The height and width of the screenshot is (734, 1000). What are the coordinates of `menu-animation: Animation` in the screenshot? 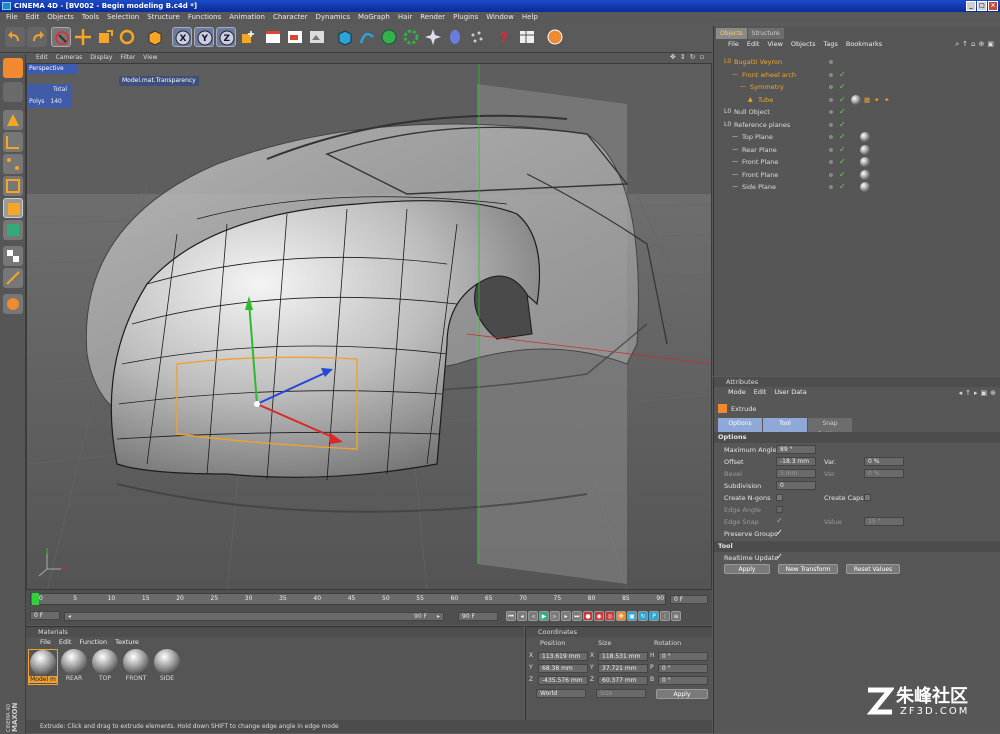 It's located at (247, 17).